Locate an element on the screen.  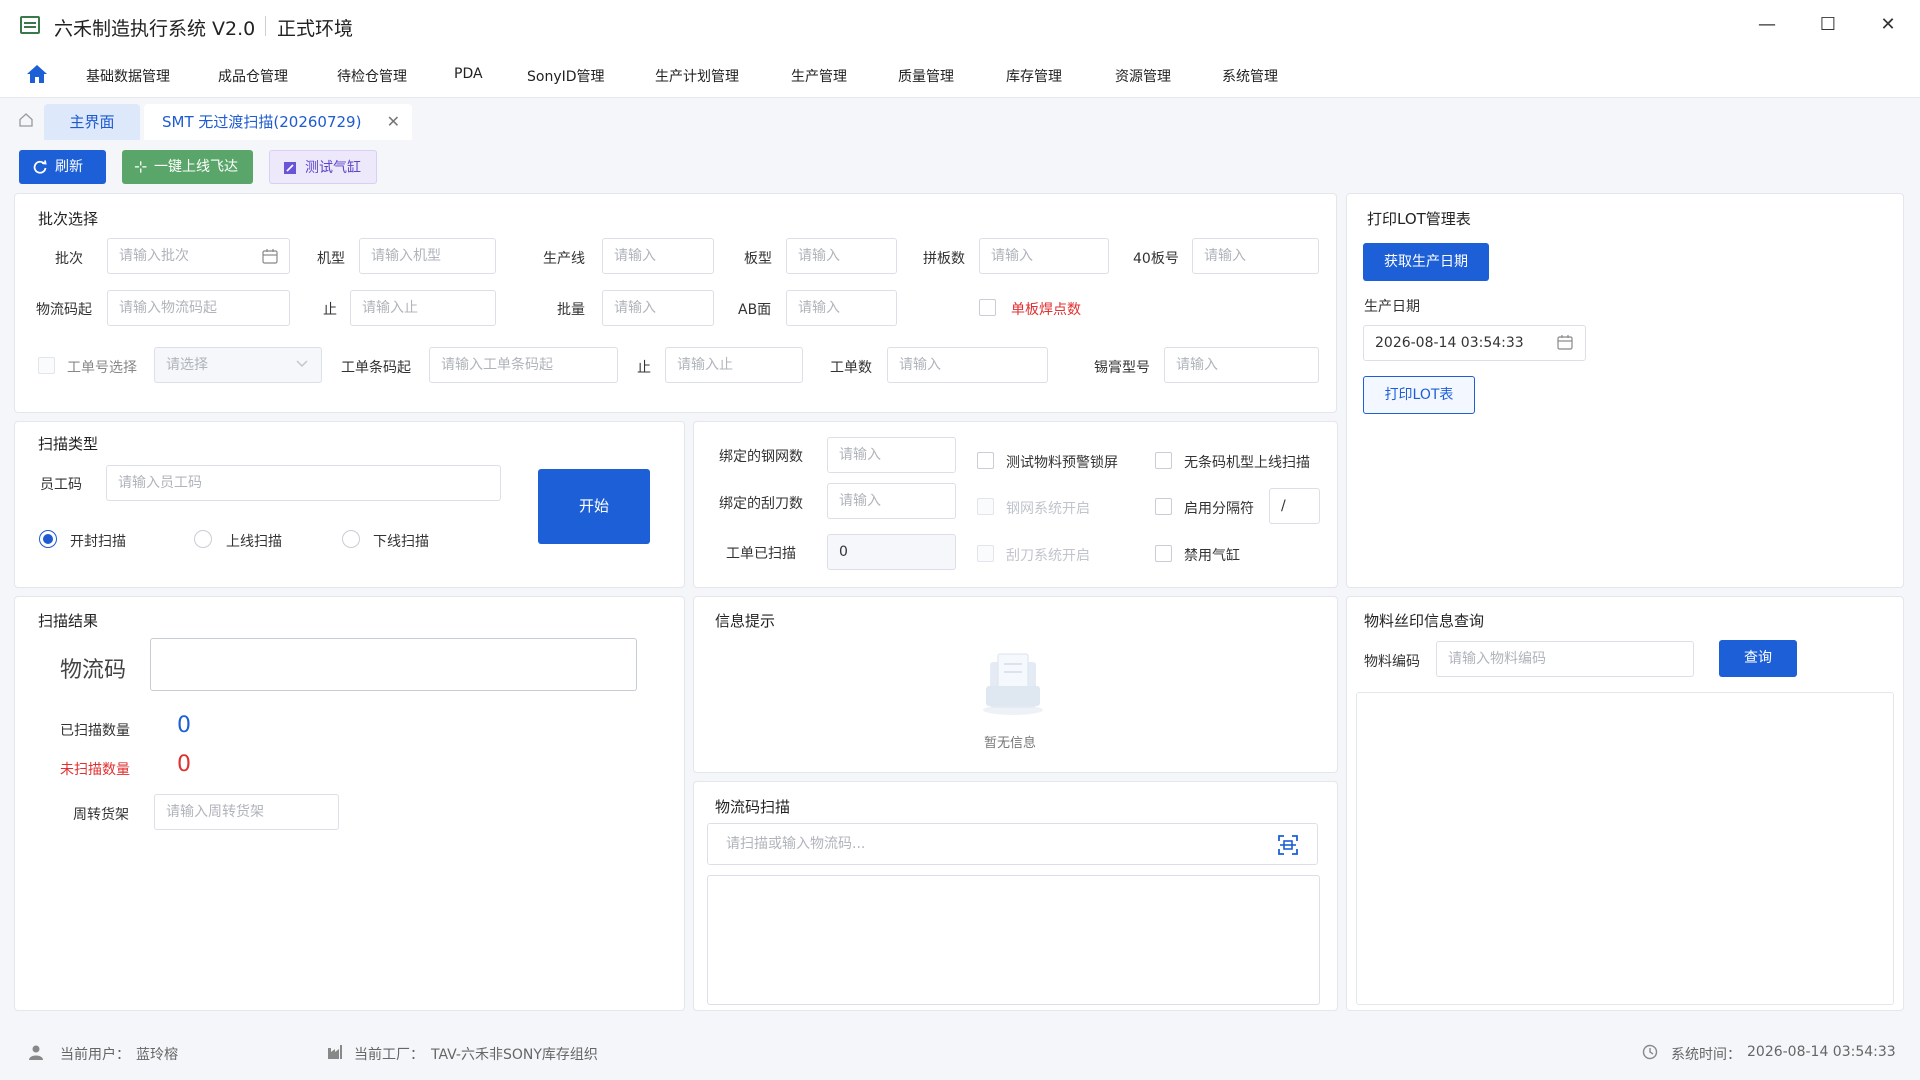
production-date-input: 2026-08-14 03:54:33 is located at coordinates (1474, 343).